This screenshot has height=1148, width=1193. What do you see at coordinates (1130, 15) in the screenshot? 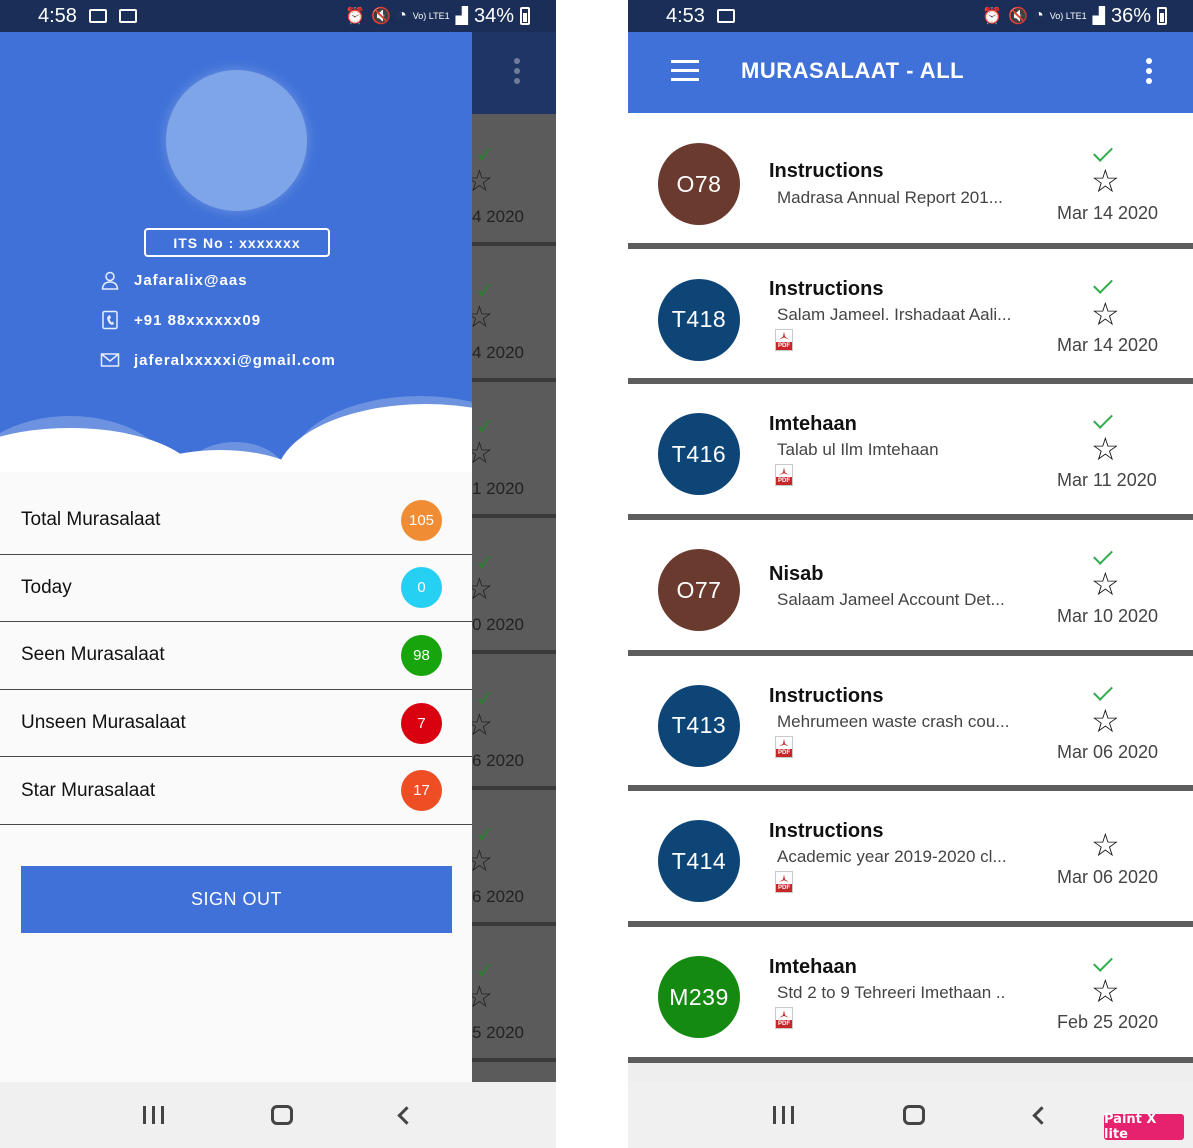
I see `battery-percent: 36%` at bounding box center [1130, 15].